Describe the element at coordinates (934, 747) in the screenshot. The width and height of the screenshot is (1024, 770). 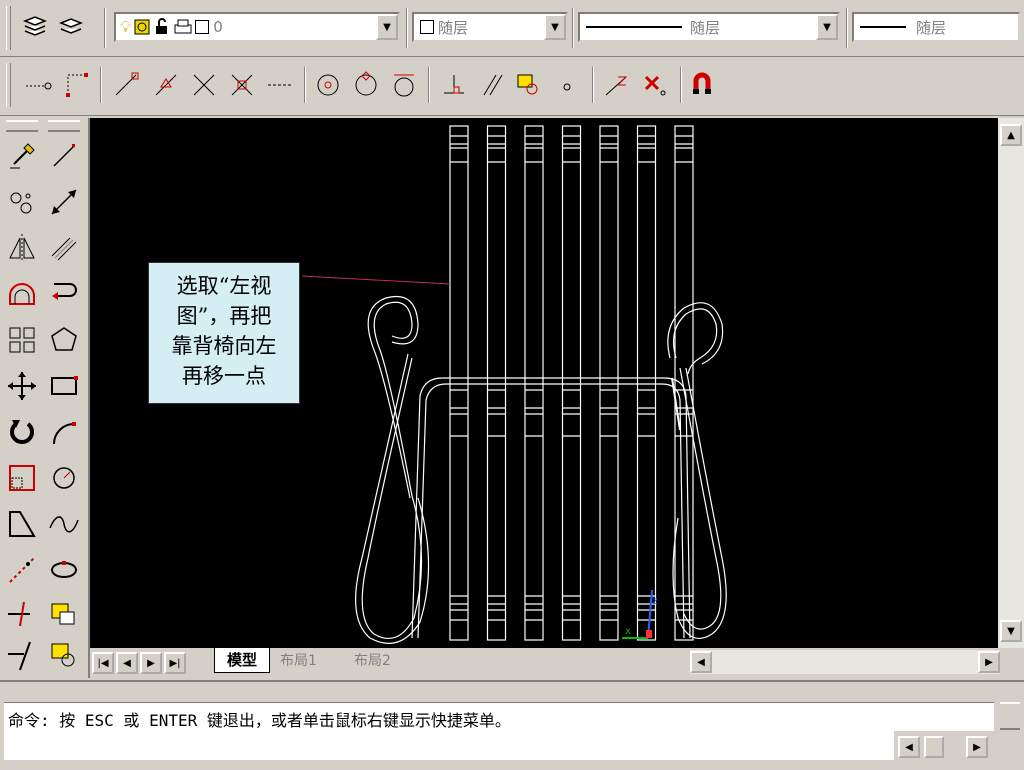
I see `command-scroll-thumb` at that location.